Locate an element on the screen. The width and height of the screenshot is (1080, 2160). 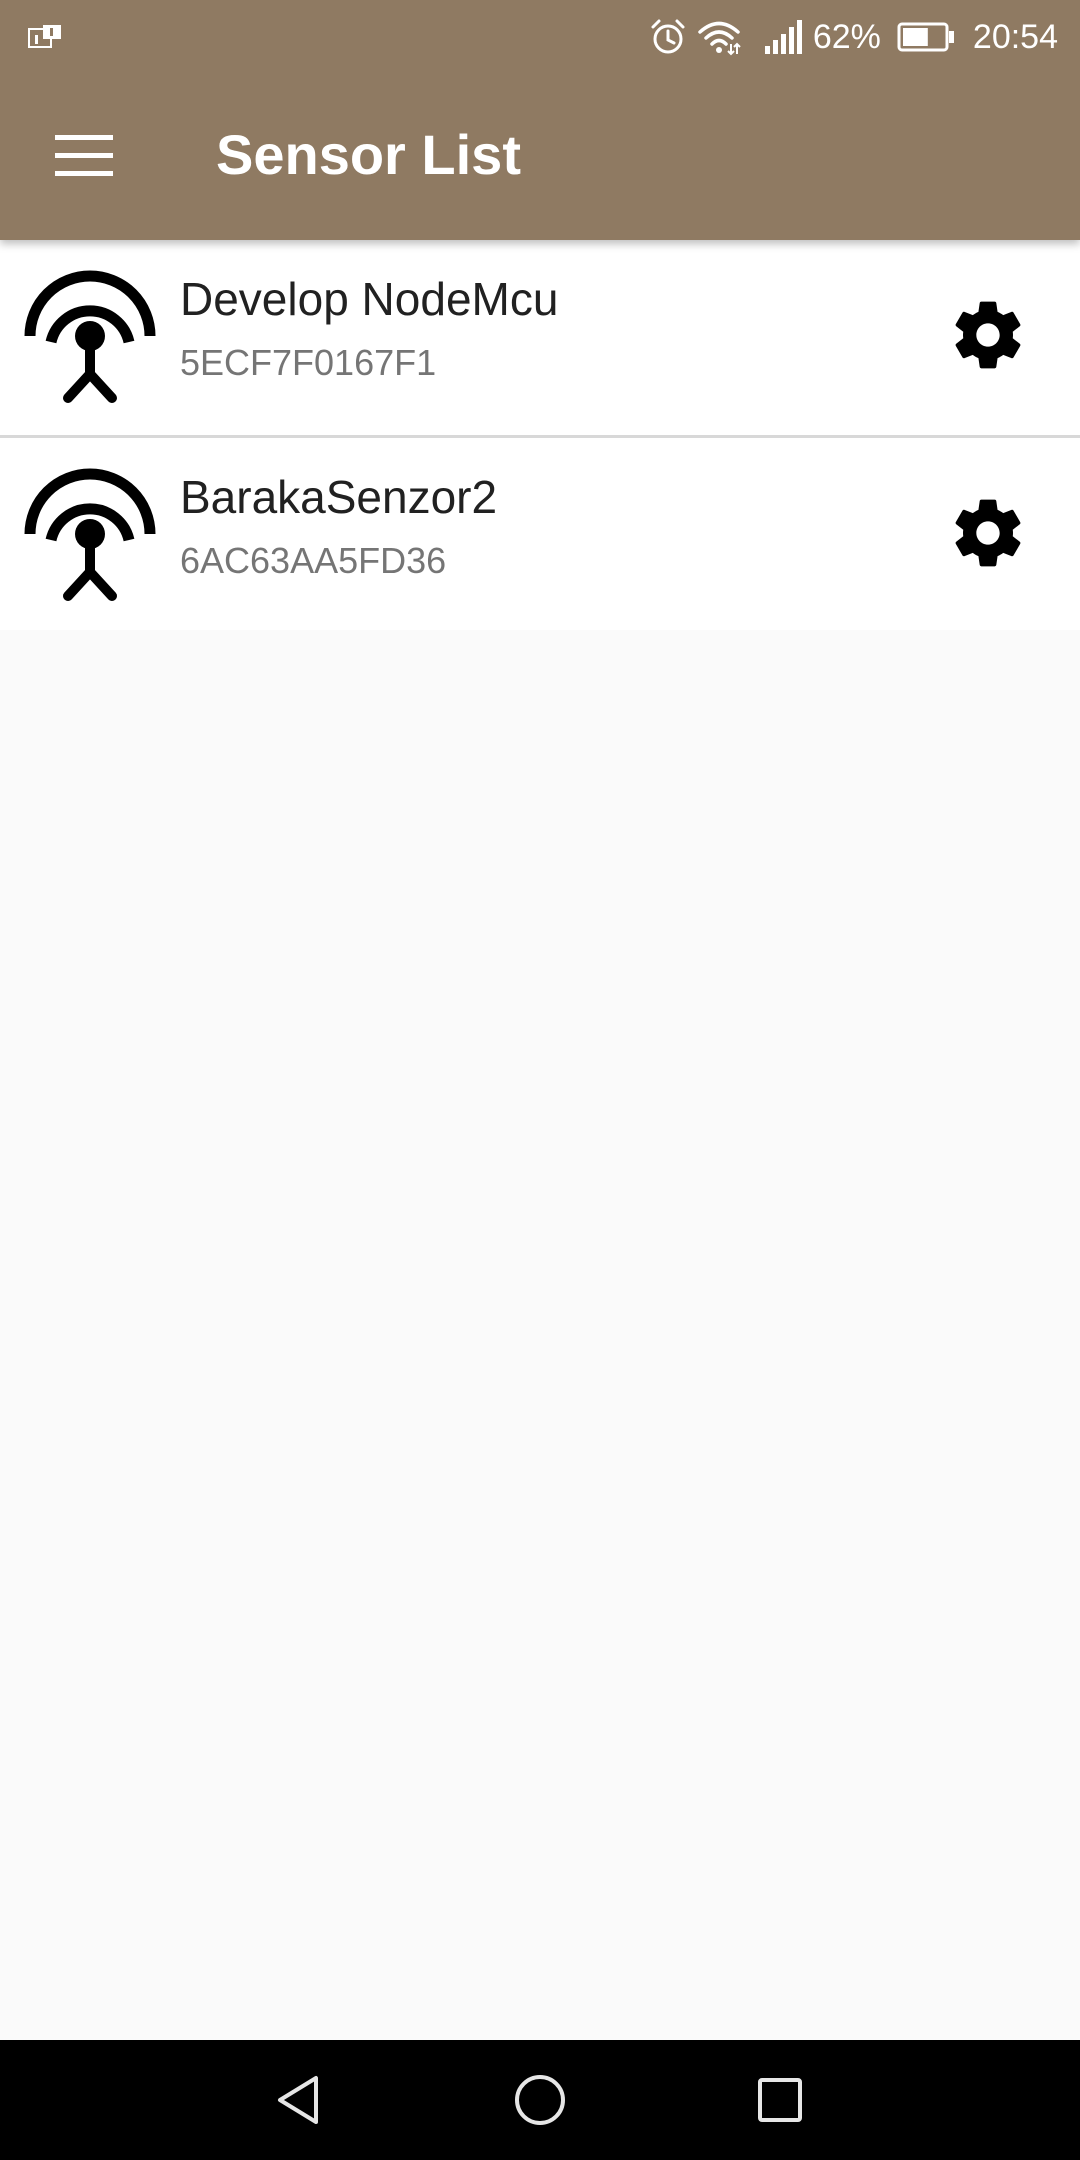
back-button is located at coordinates (300, 2100).